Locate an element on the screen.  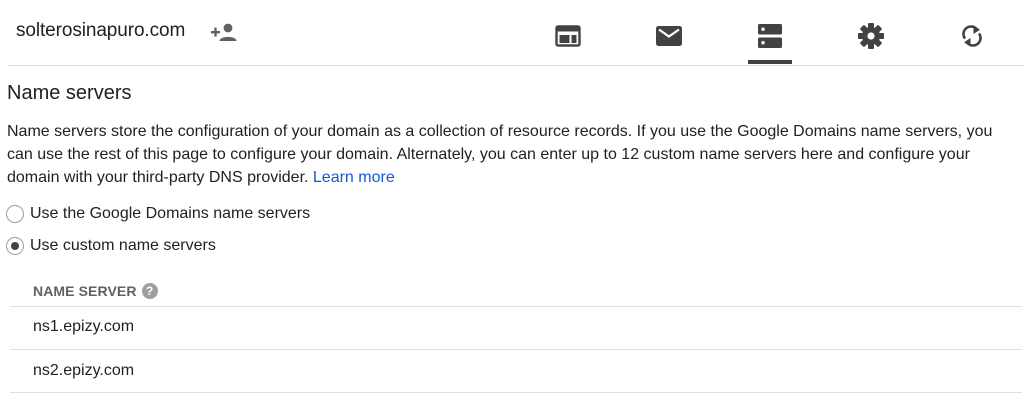
divider is located at coordinates (516, 65).